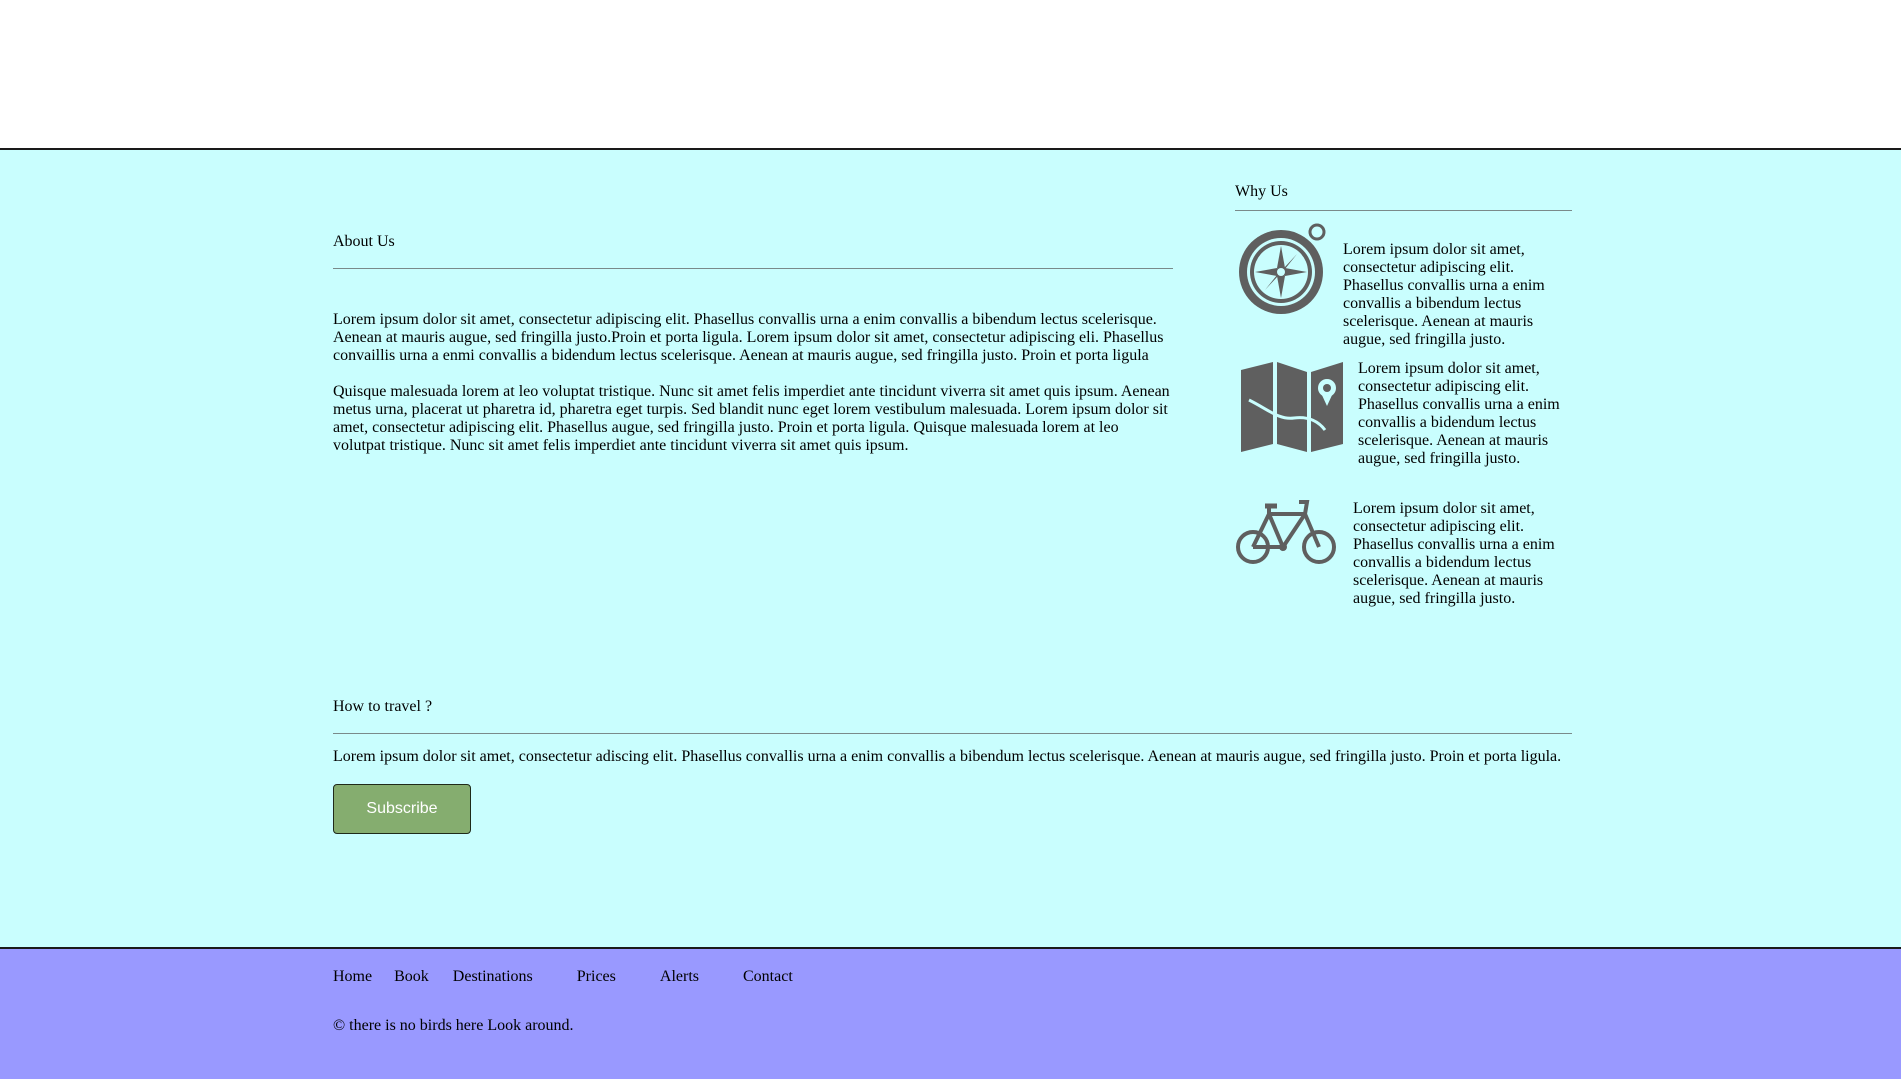 This screenshot has width=1901, height=1079. What do you see at coordinates (952, 733) in the screenshot?
I see `howto-divider` at bounding box center [952, 733].